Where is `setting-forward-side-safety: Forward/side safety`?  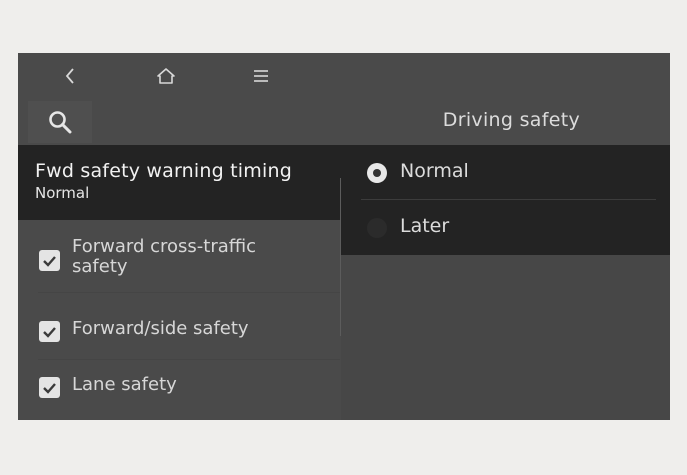
setting-forward-side-safety: Forward/side safety is located at coordinates (179, 333).